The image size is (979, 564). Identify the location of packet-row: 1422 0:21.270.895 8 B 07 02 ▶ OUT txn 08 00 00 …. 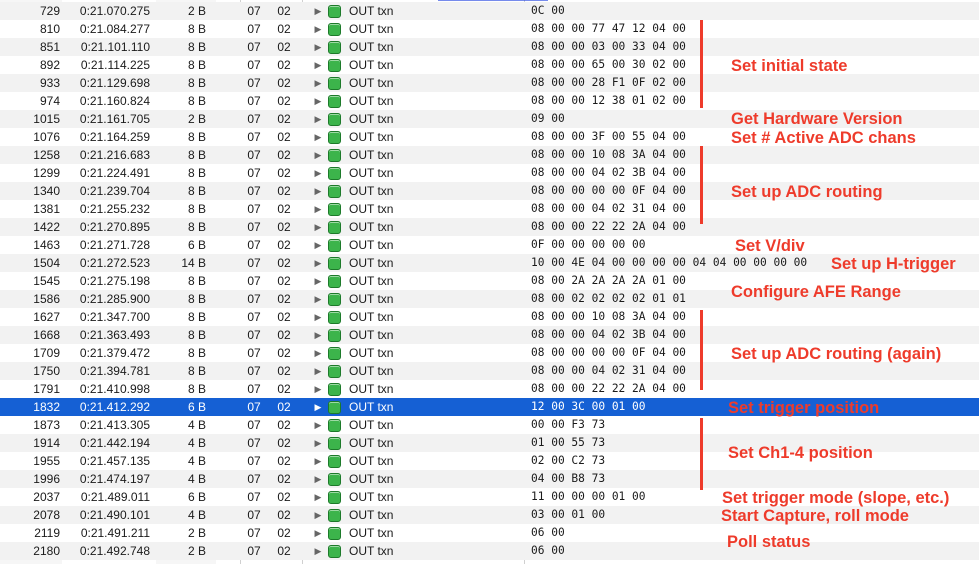
(489, 227).